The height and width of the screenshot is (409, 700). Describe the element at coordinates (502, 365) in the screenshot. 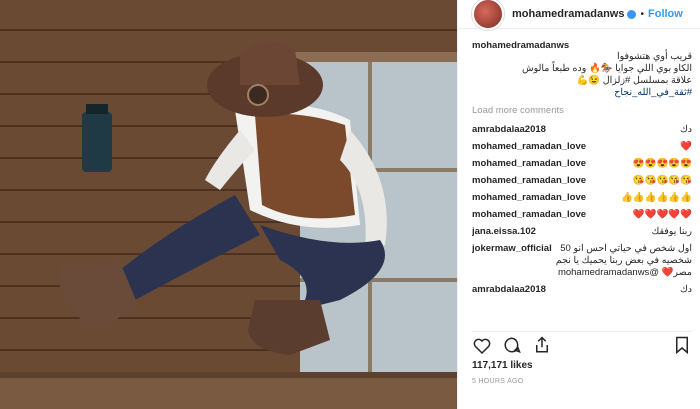

I see `likes-count: 117,171 likes` at that location.